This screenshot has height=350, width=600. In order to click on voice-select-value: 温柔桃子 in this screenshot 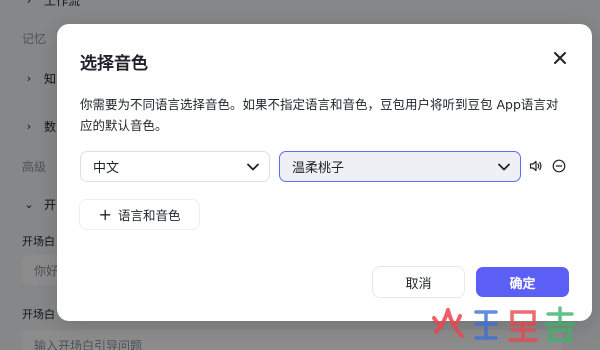, I will do `click(318, 168)`.